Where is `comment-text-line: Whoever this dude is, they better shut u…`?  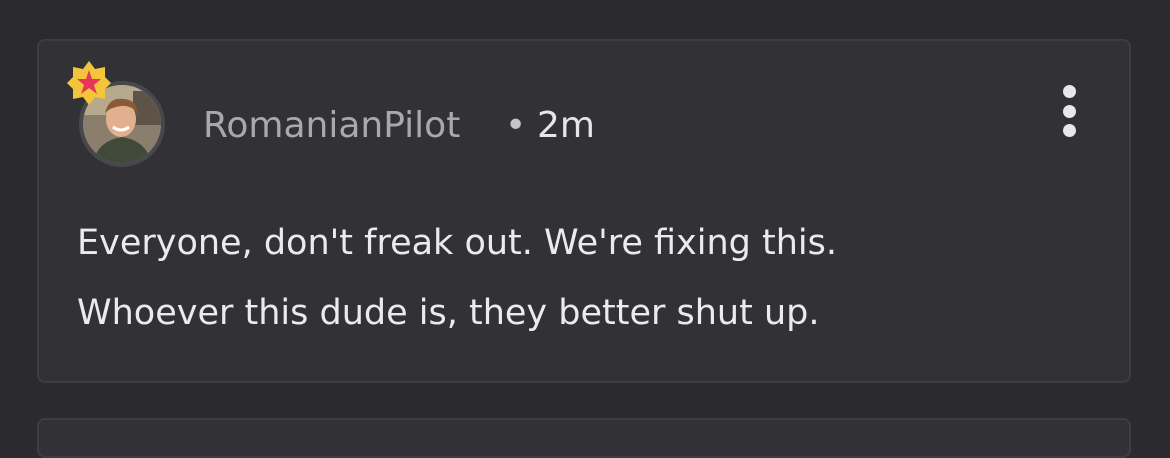
comment-text-line: Whoever this dude is, they better shut u… is located at coordinates (448, 313).